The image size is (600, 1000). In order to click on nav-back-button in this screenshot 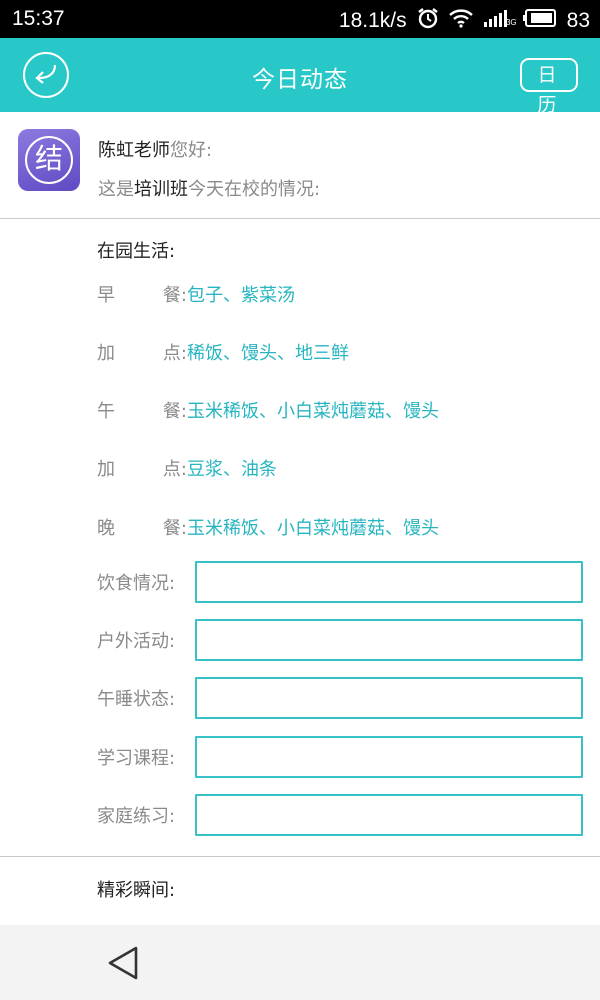, I will do `click(123, 965)`.